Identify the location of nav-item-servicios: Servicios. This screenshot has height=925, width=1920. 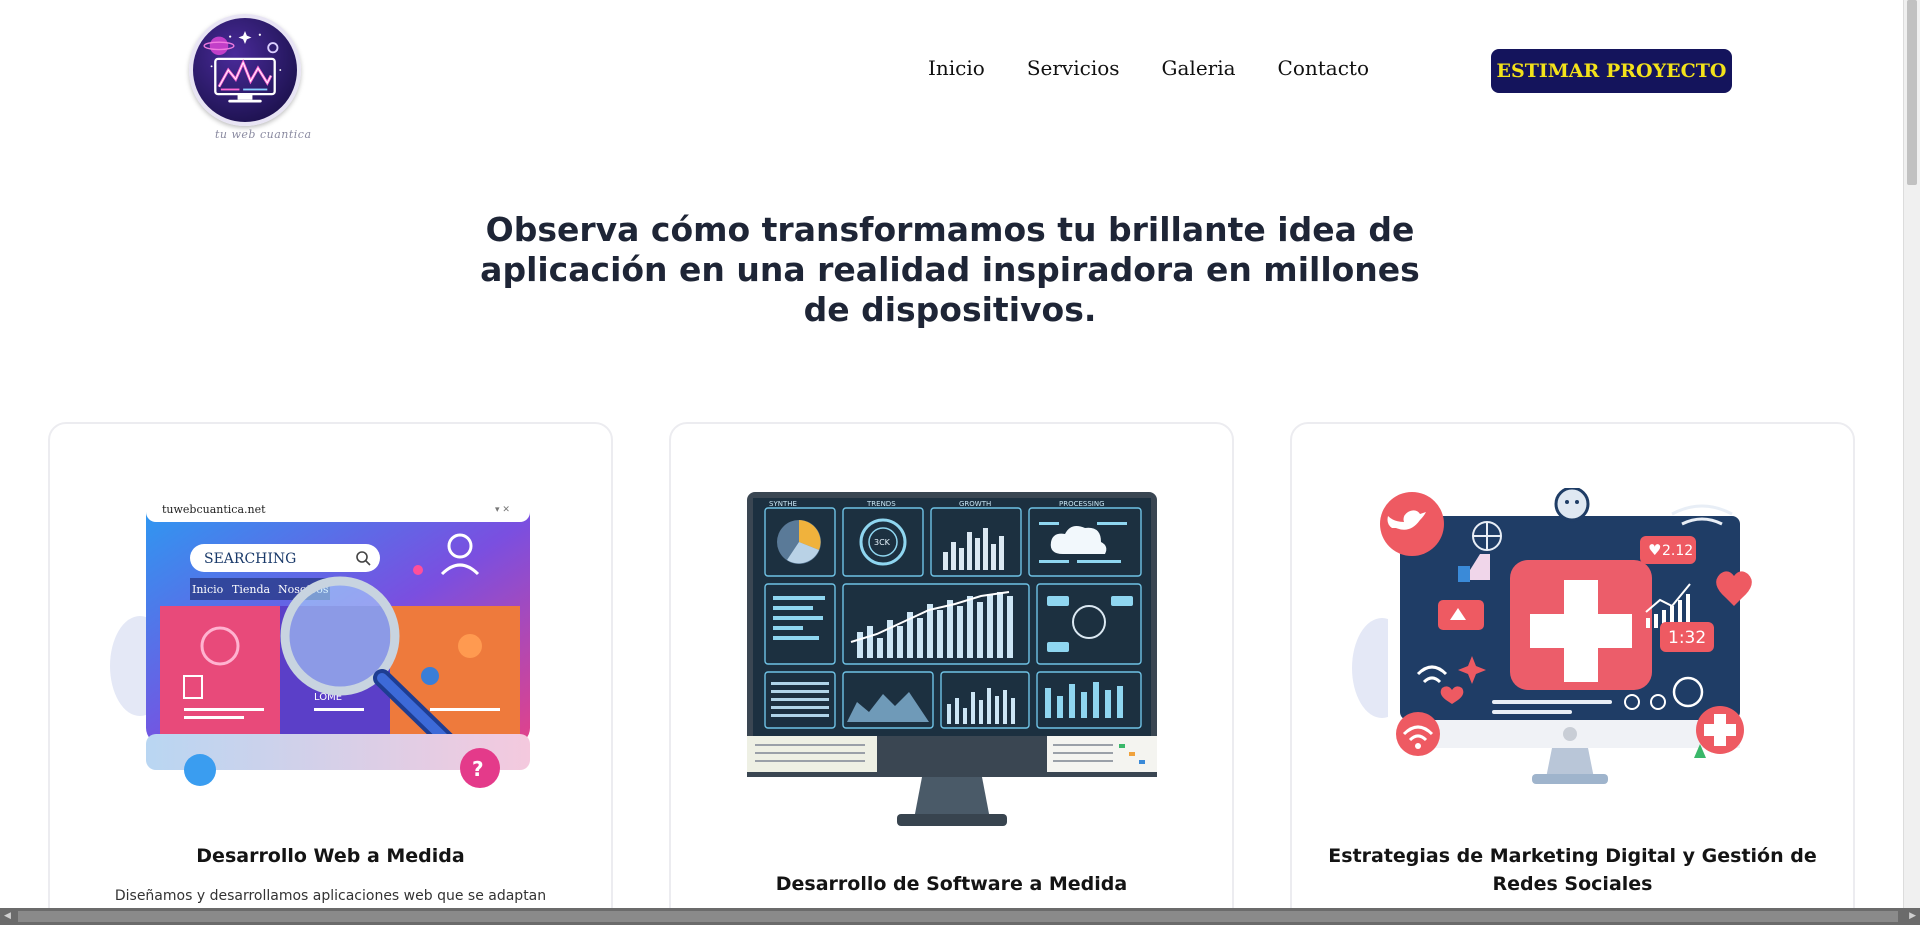
(1073, 68).